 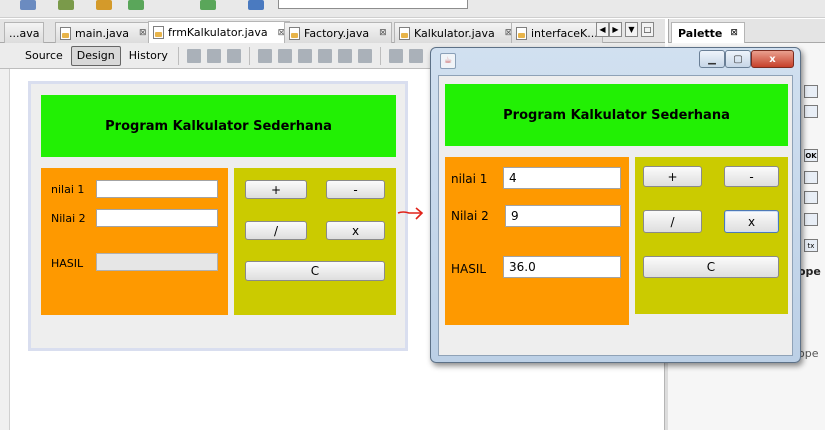 I want to click on palette-item-icon: tx, so click(x=811, y=245).